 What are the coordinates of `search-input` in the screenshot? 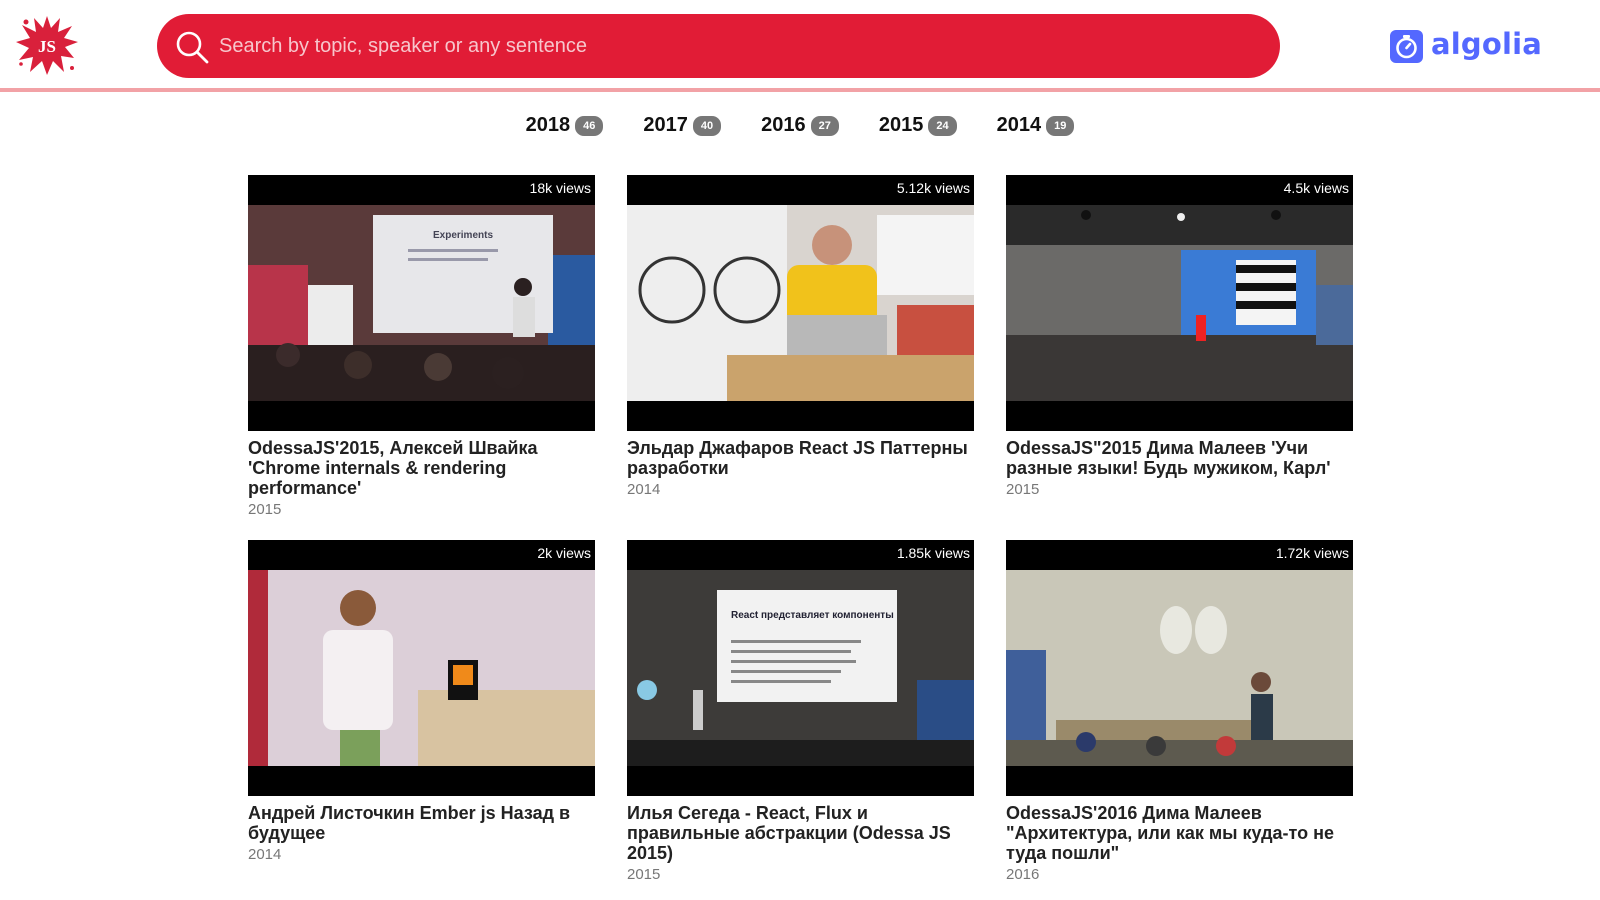 It's located at (739, 46).